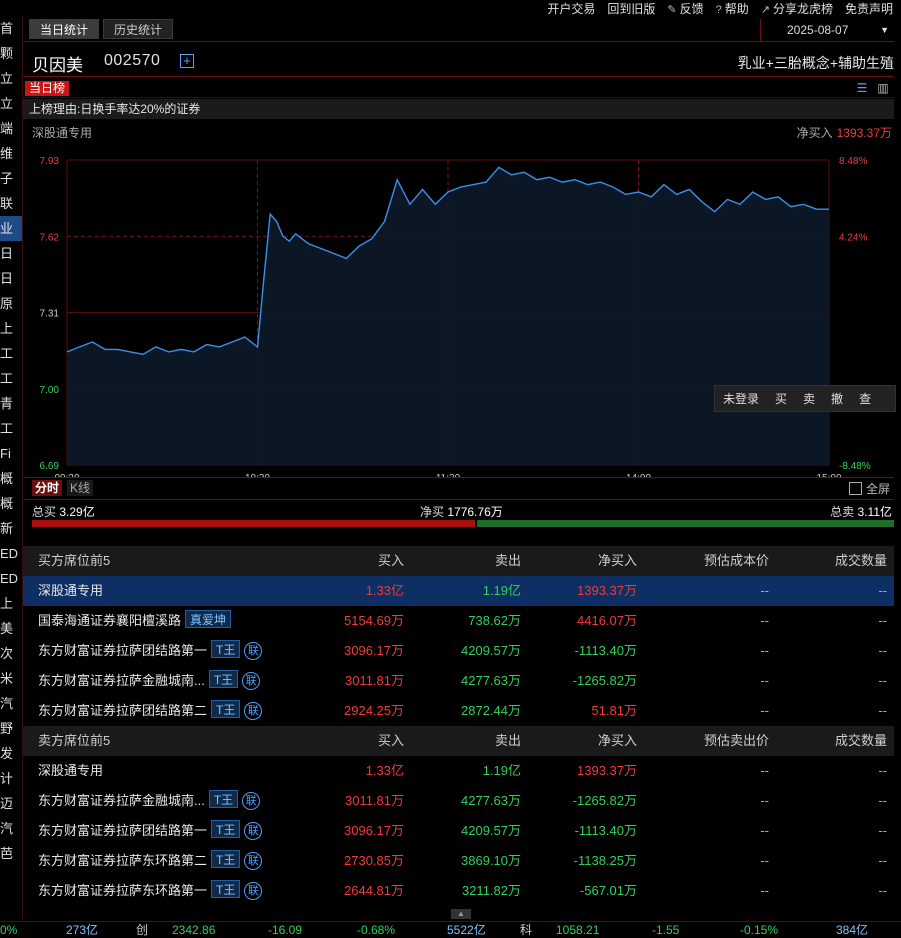  Describe the element at coordinates (862, 88) in the screenshot. I see `list-view-icon: ☰` at that location.